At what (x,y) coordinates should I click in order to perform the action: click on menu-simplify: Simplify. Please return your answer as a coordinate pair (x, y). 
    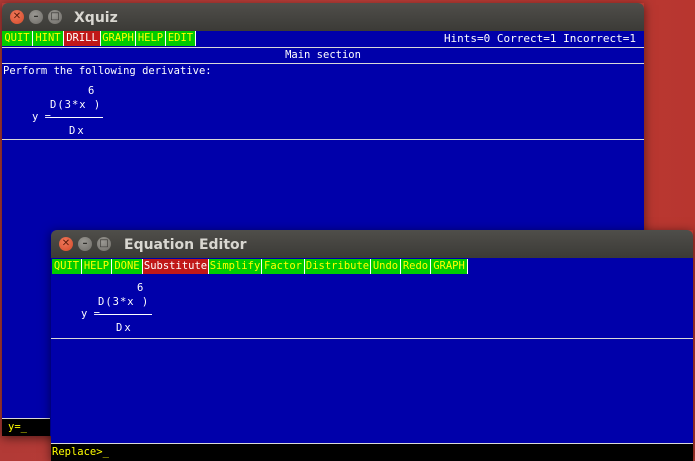
    Looking at the image, I should click on (235, 266).